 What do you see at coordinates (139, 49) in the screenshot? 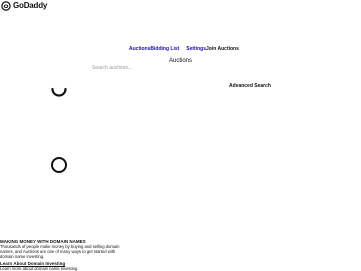
I see `nav-auctions-link: Auctions` at bounding box center [139, 49].